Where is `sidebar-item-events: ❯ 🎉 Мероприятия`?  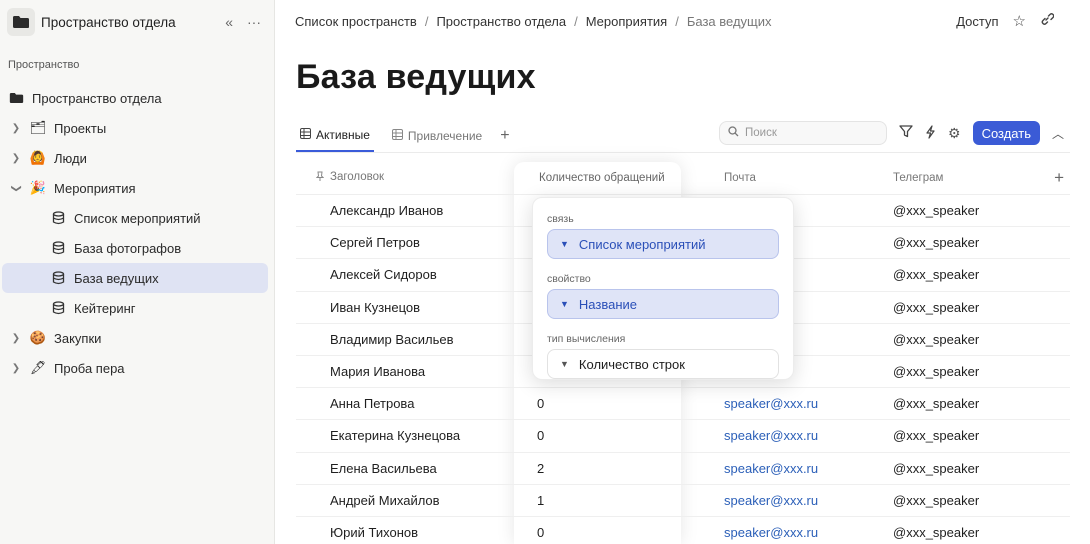 sidebar-item-events: ❯ 🎉 Мероприятия is located at coordinates (135, 188).